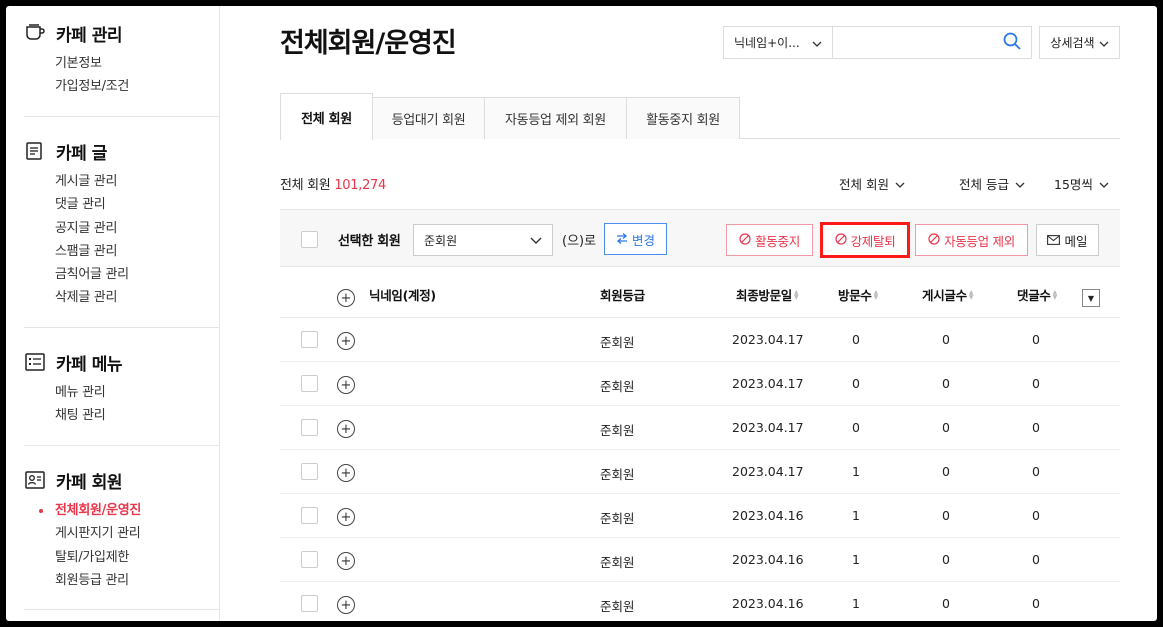 This screenshot has height=627, width=1163. I want to click on selected-members-label: 선택한 회원, so click(369, 241).